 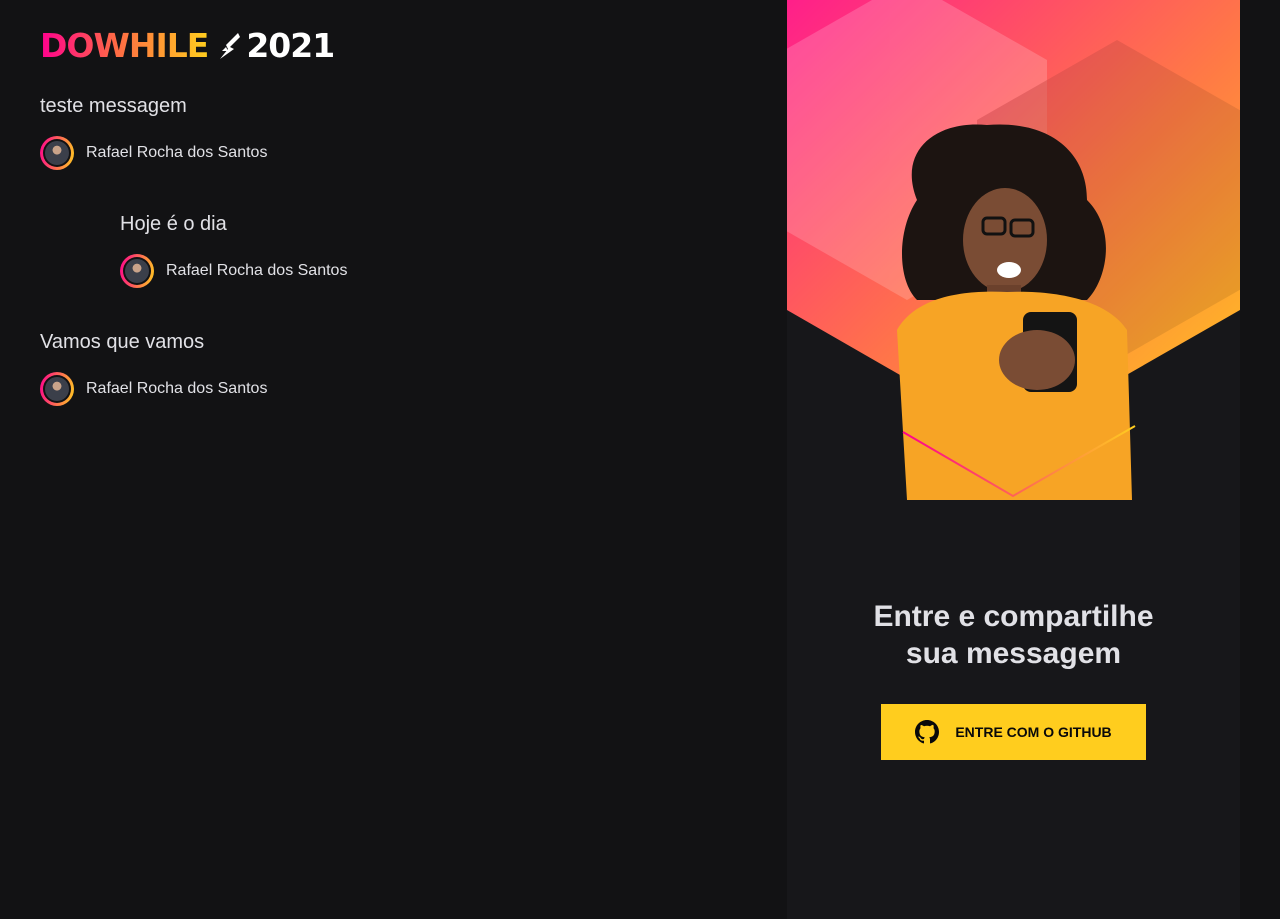 What do you see at coordinates (1013, 616) in the screenshot?
I see `headline-line-1: Entre e compartilhe` at bounding box center [1013, 616].